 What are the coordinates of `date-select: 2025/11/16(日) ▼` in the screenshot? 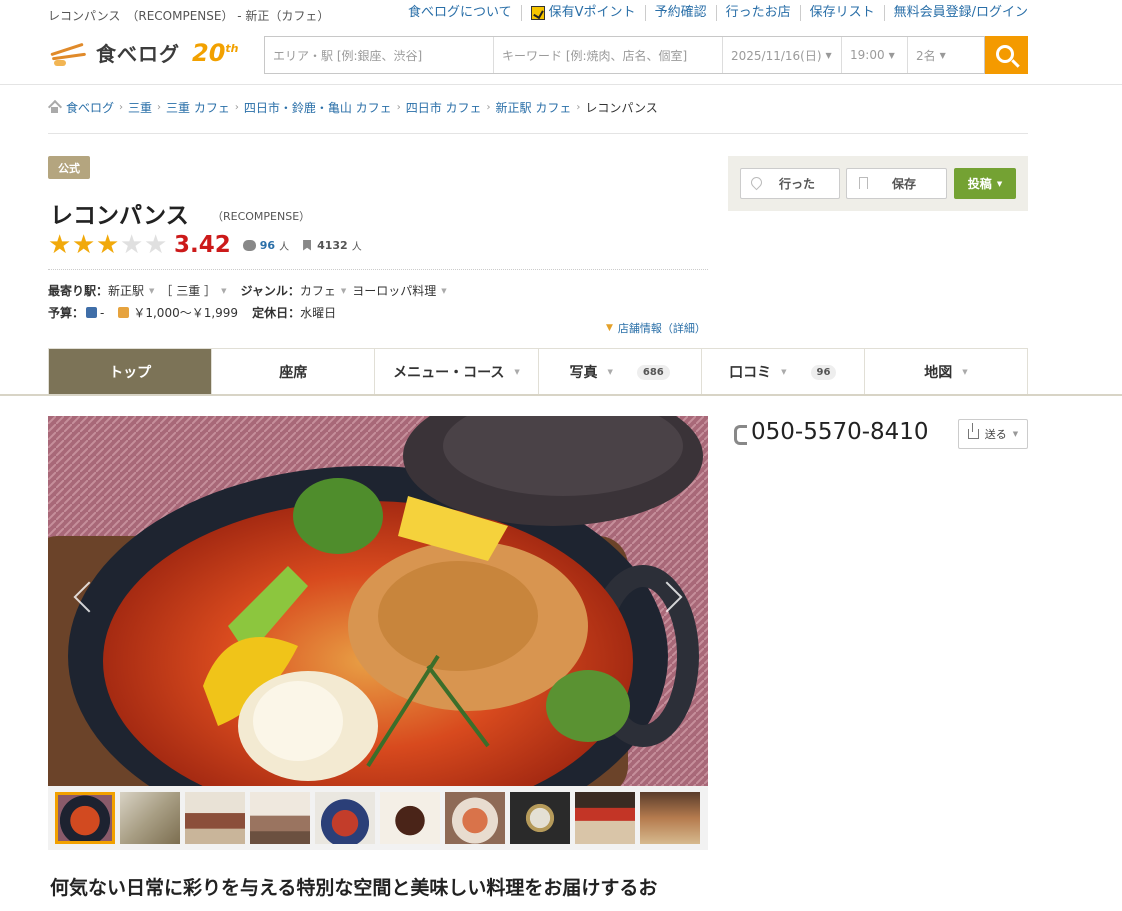 It's located at (782, 55).